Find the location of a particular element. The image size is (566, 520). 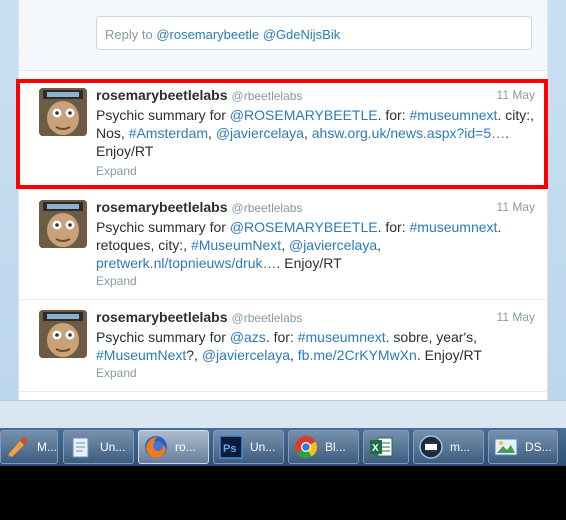

url-link: fb.me/2CrKYMwXn is located at coordinates (357, 355).